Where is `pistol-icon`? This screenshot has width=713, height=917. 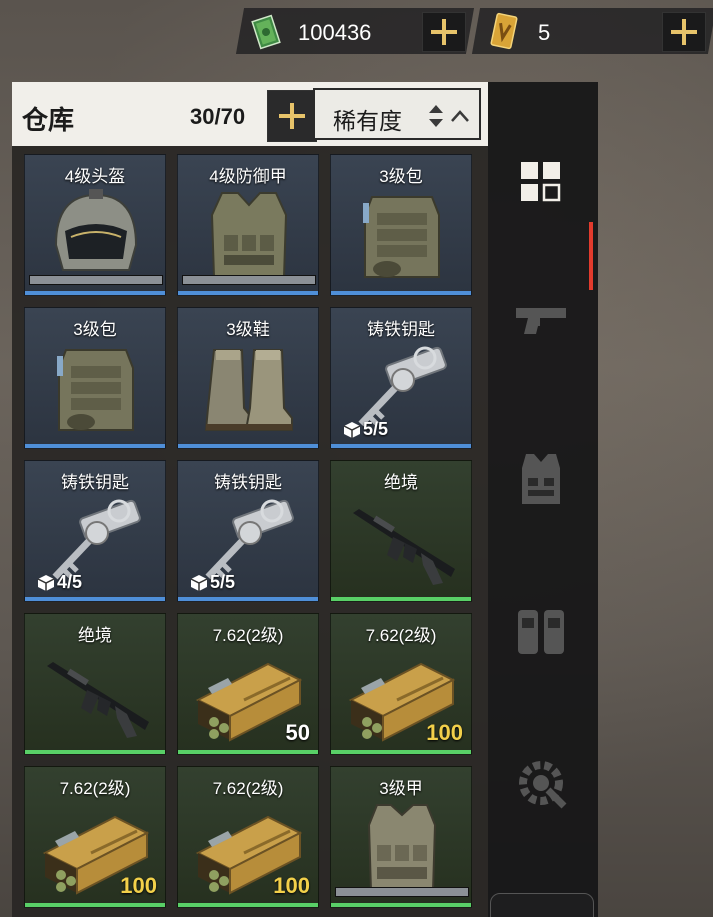
pistol-icon is located at coordinates (541, 321).